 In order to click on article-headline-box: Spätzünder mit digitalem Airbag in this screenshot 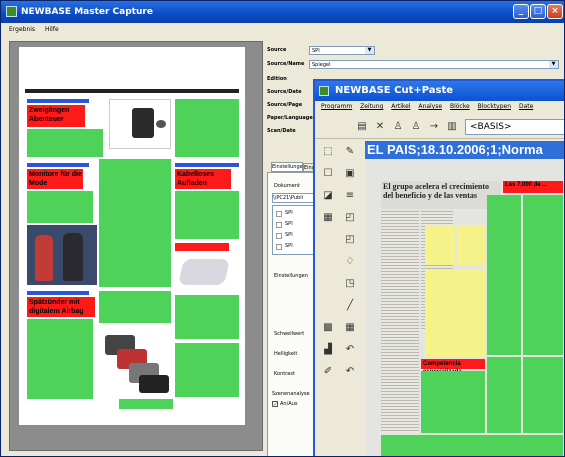, I will do `click(61, 307)`.